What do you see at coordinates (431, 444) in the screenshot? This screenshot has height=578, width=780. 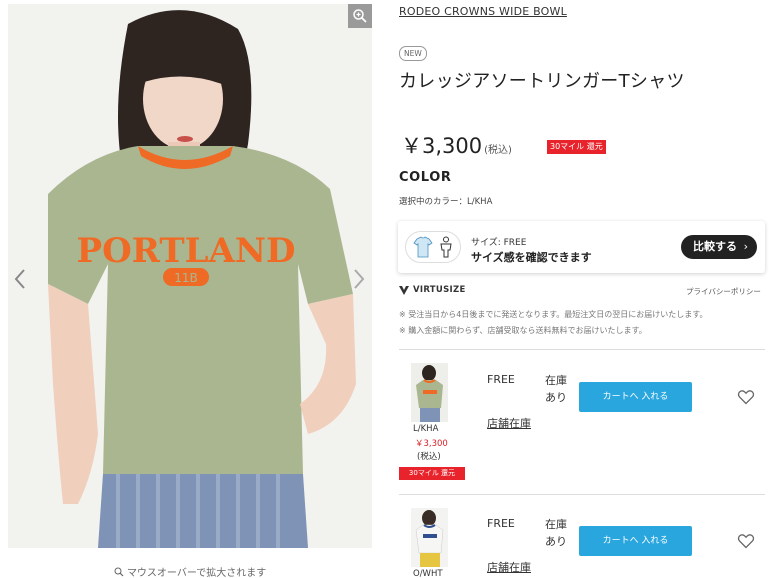 I see `sku-price: ￥3,300` at bounding box center [431, 444].